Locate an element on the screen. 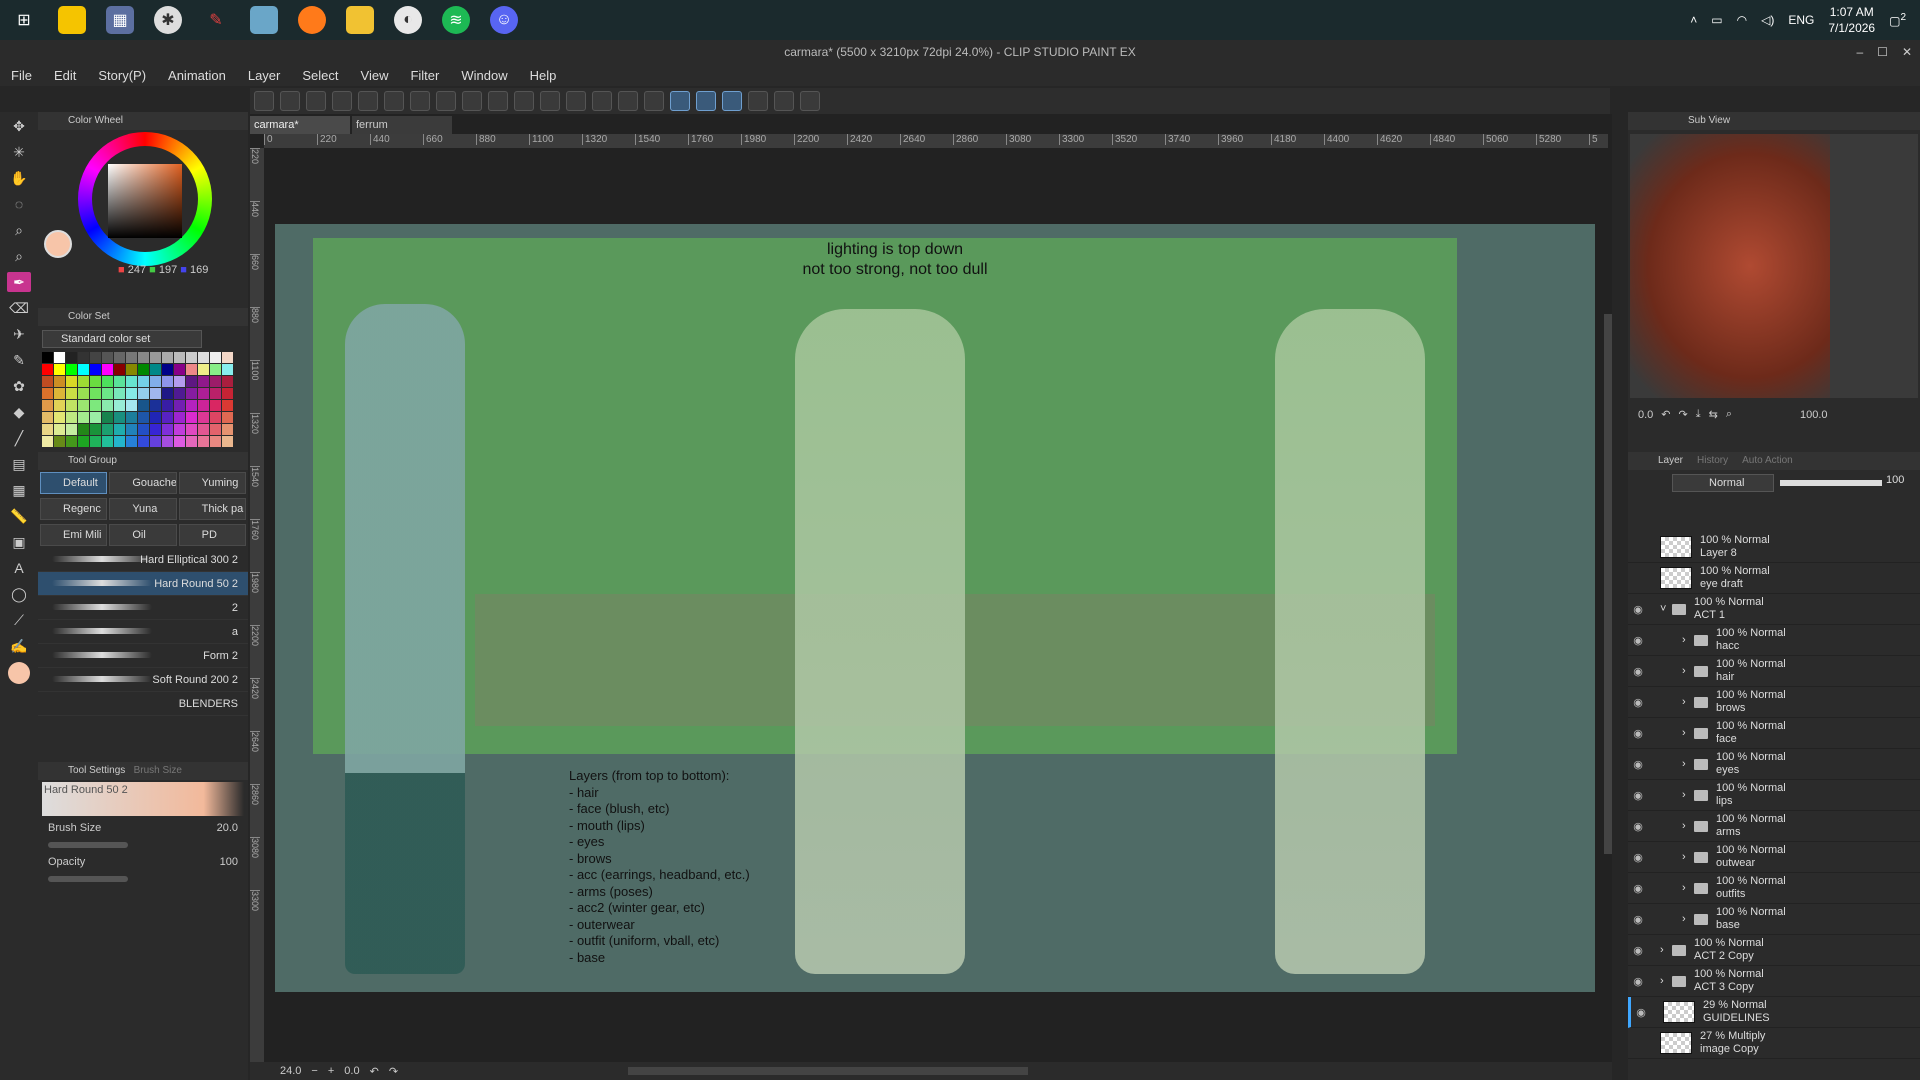 Image resolution: width=1920 pixels, height=1080 pixels. snap-ruler-icon is located at coordinates (680, 101).